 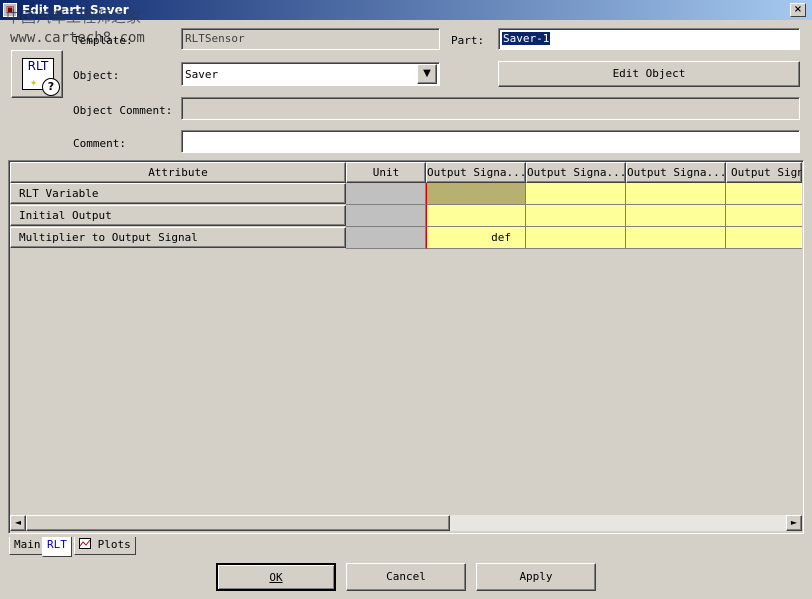 What do you see at coordinates (37, 74) in the screenshot?
I see `rlt-part-icon: RLT ✦ ?` at bounding box center [37, 74].